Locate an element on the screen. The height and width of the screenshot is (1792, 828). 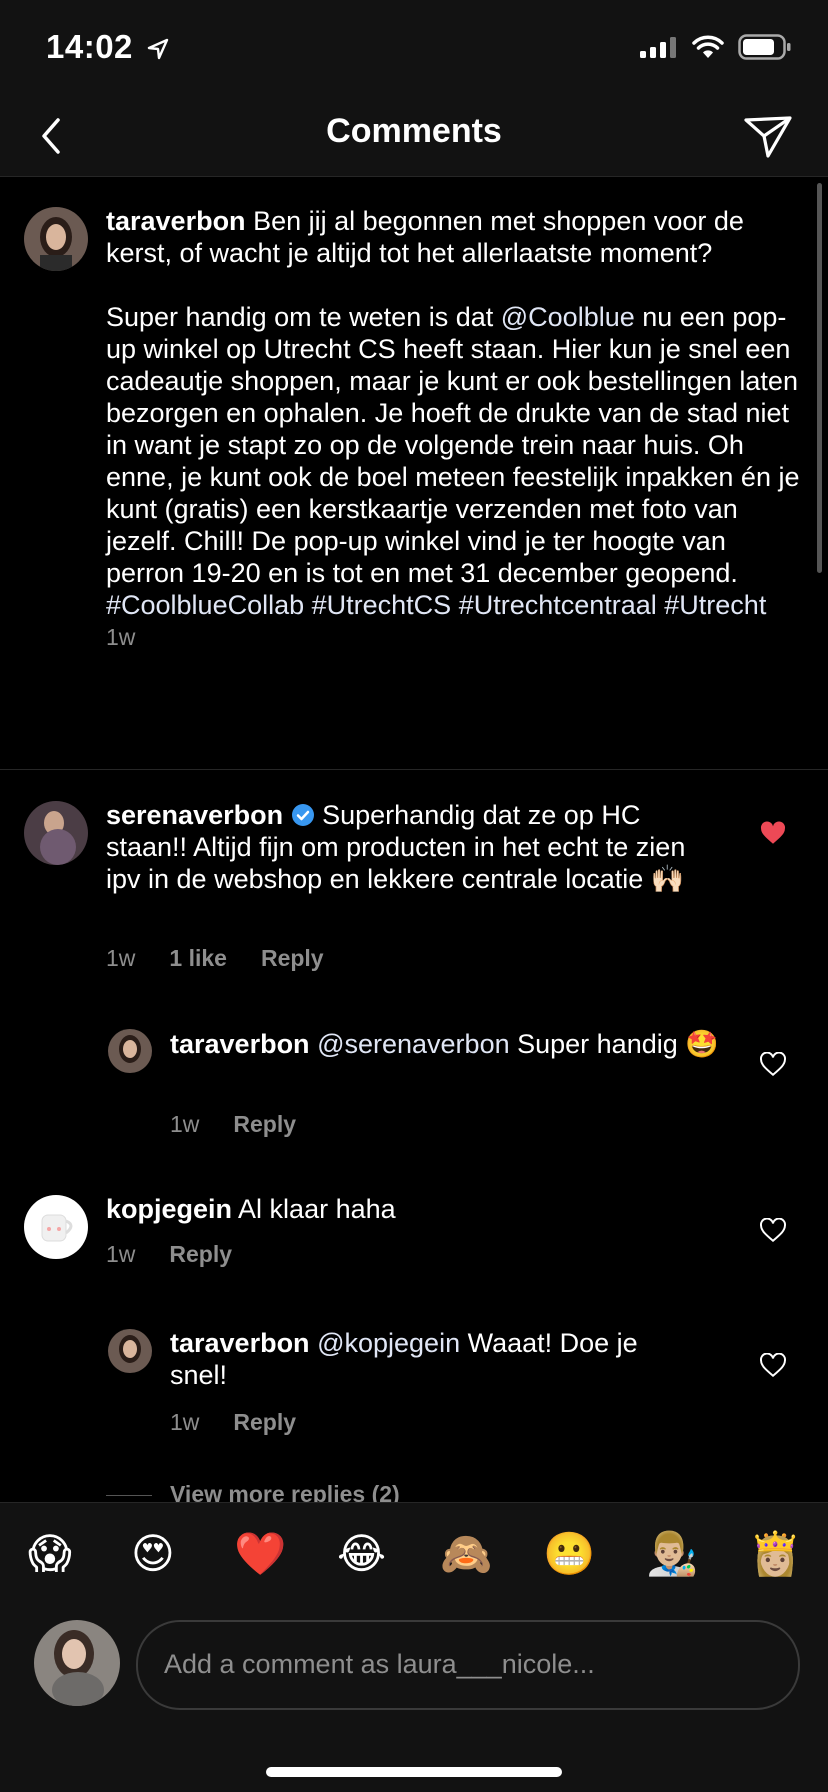
comment-meta: 1w 1 like Reply is located at coordinates (215, 958).